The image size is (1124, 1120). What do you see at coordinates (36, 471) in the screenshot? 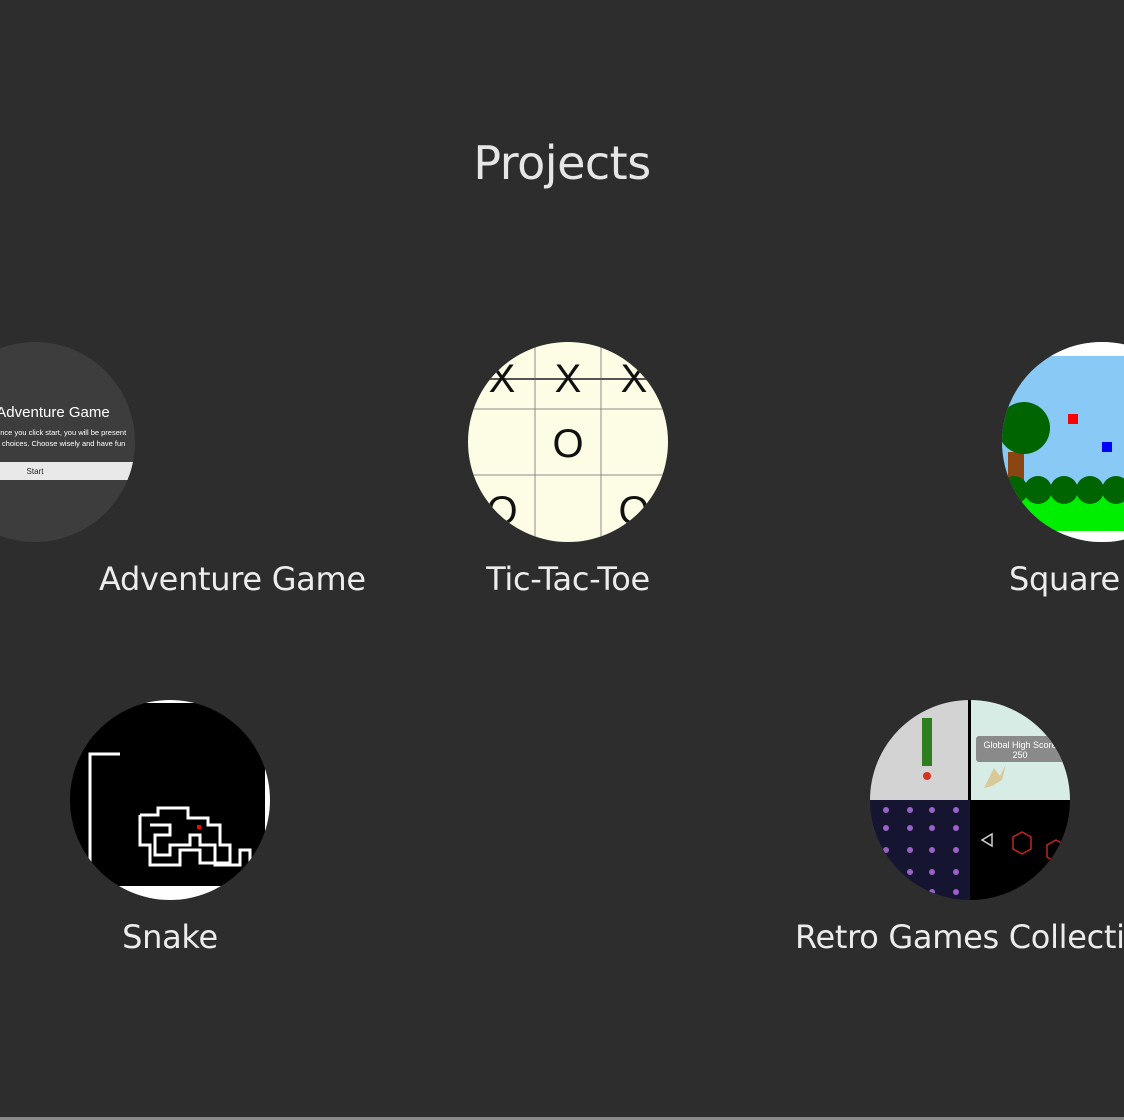
I see `adventure-thumb-start-label: Start` at bounding box center [36, 471].